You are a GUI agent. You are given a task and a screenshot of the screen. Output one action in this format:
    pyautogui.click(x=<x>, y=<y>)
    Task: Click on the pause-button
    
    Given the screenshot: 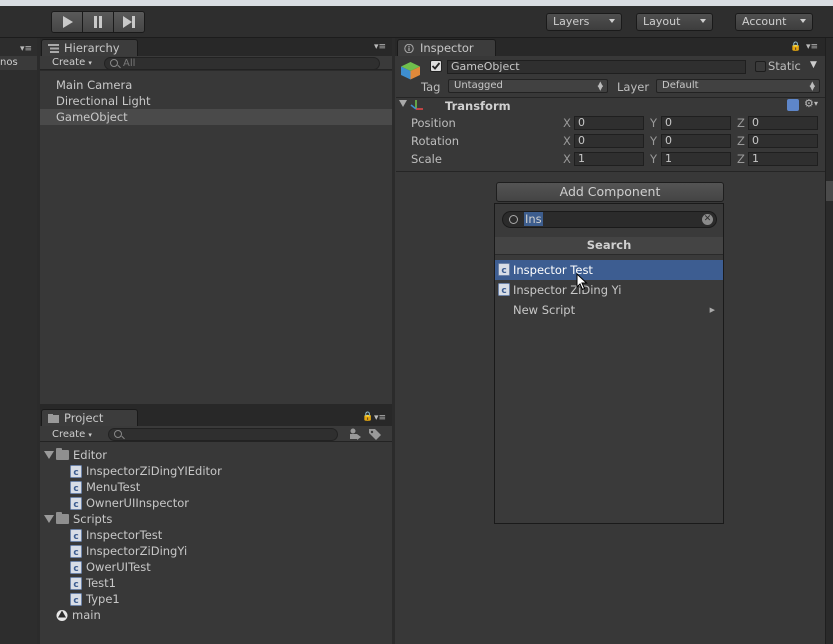 What is the action you would take?
    pyautogui.click(x=98, y=22)
    